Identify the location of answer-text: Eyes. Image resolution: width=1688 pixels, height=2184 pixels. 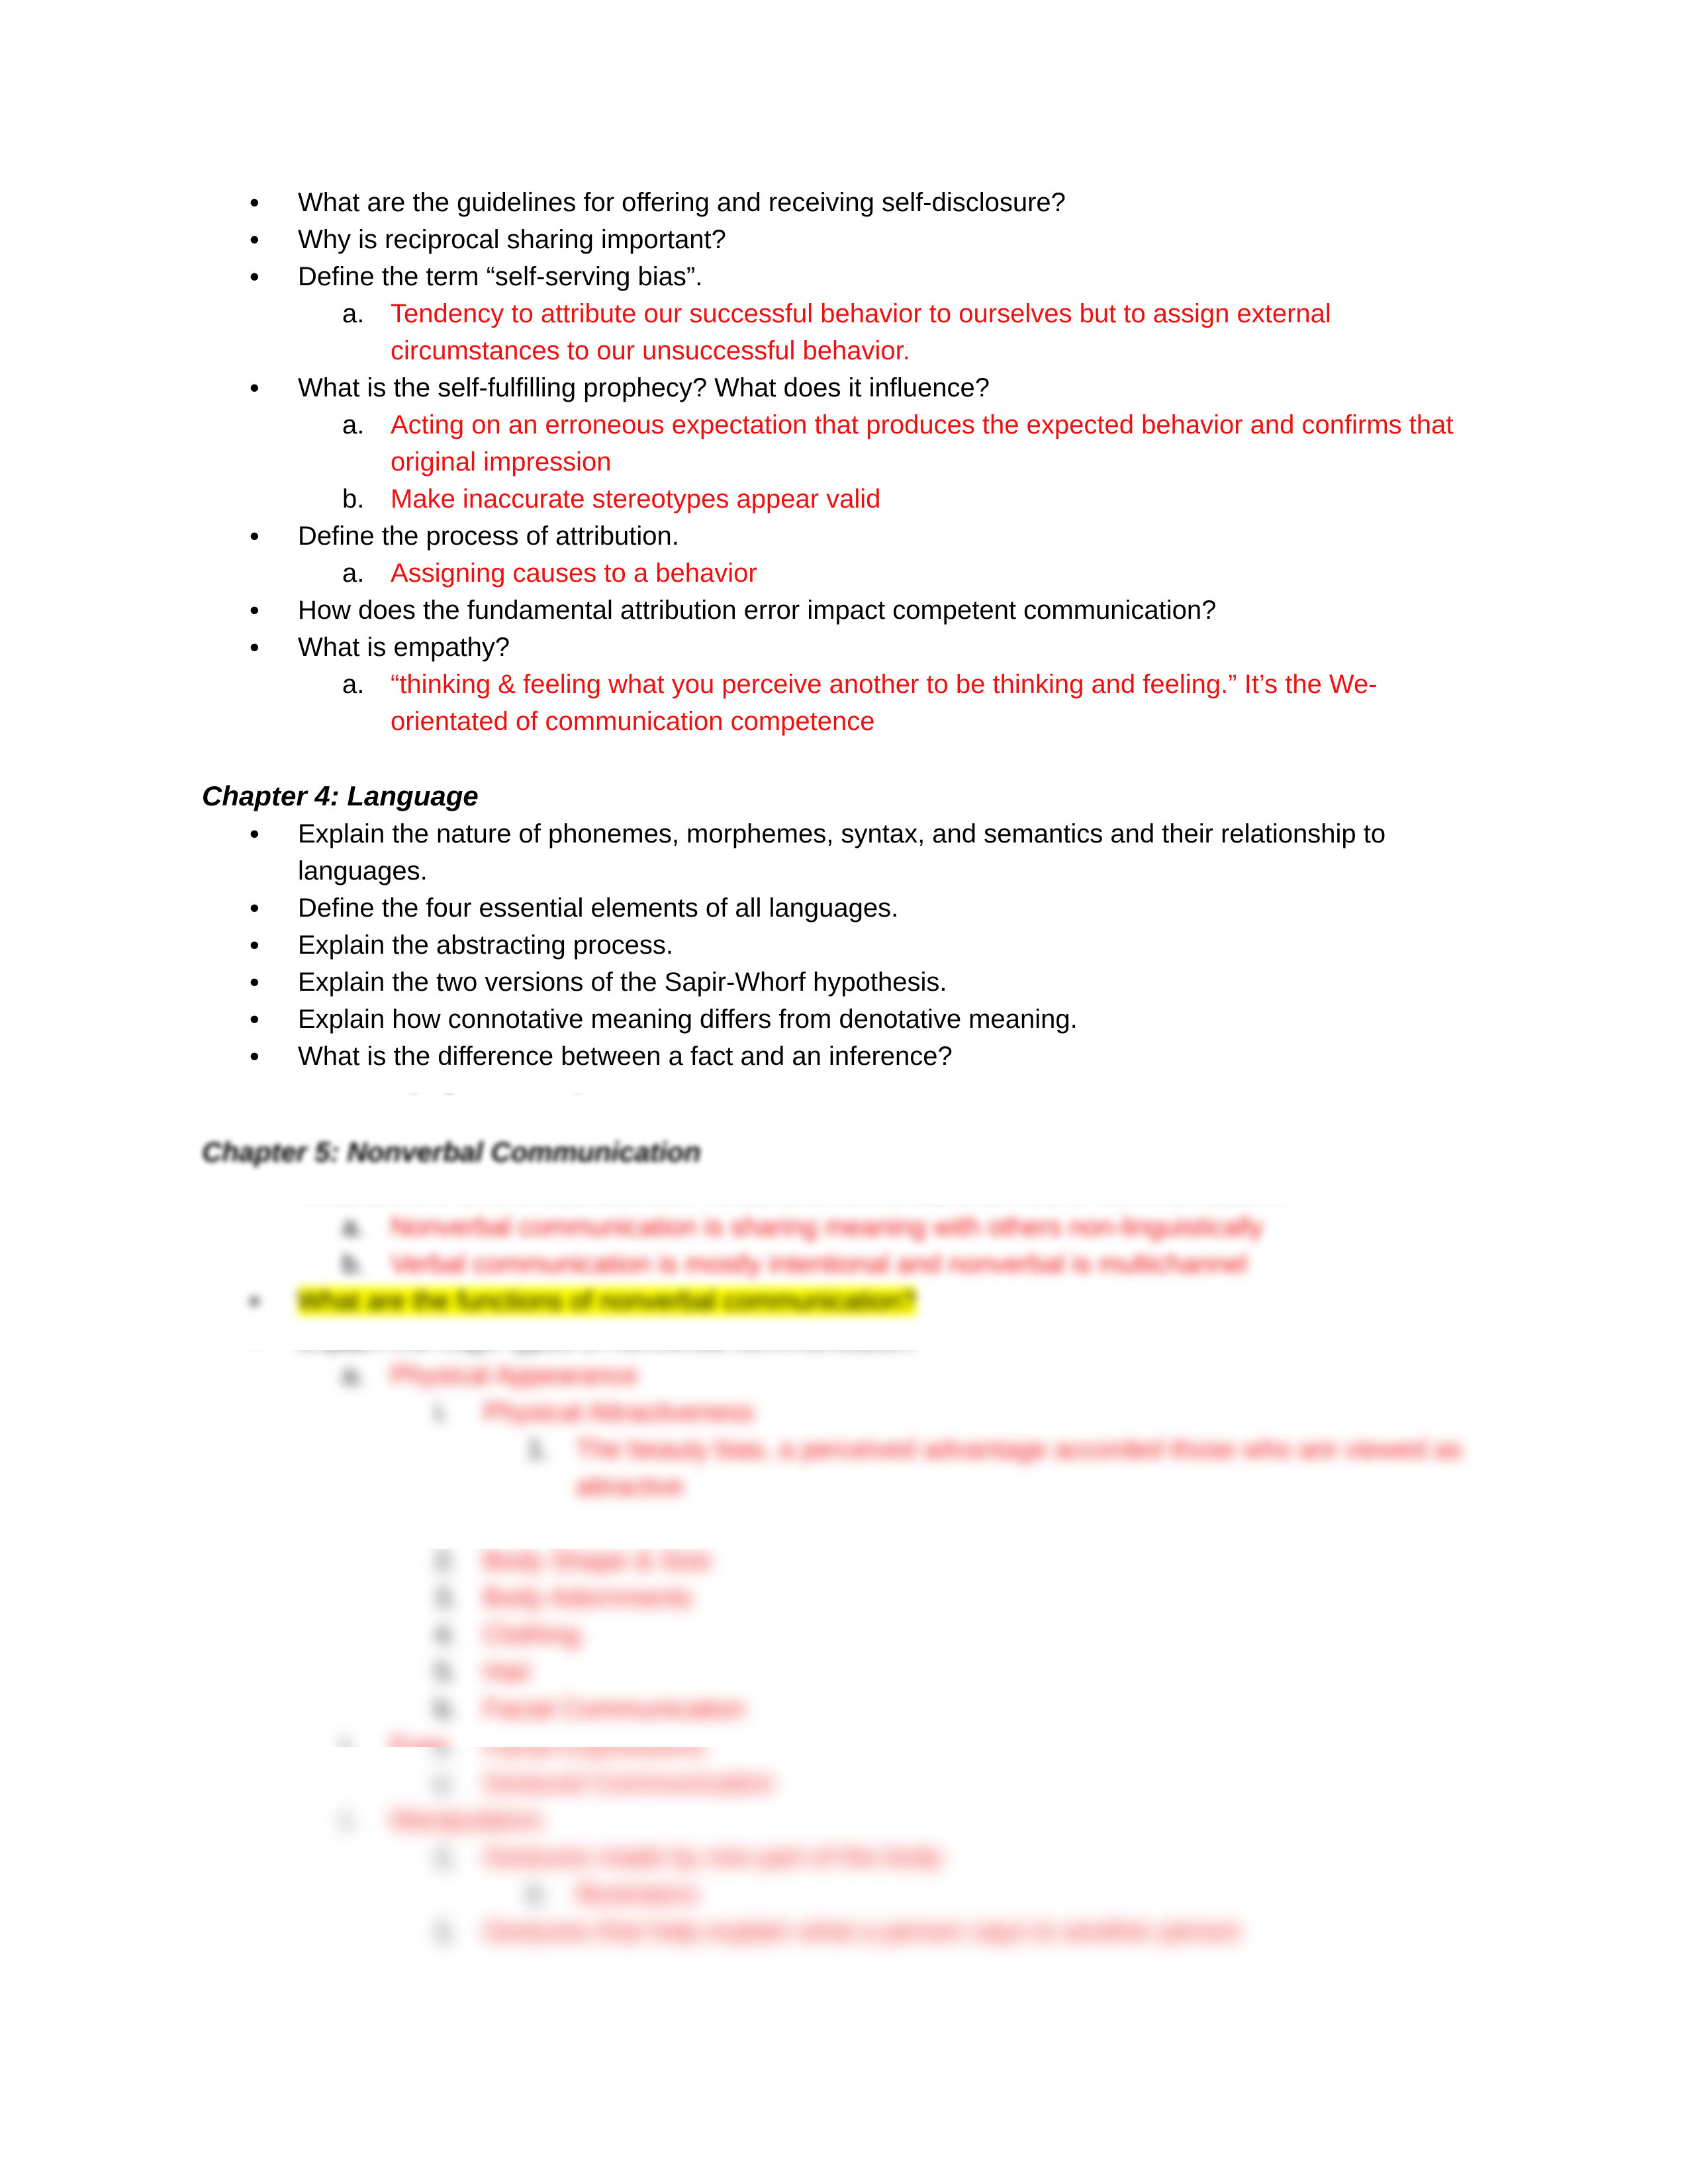
(420, 1739).